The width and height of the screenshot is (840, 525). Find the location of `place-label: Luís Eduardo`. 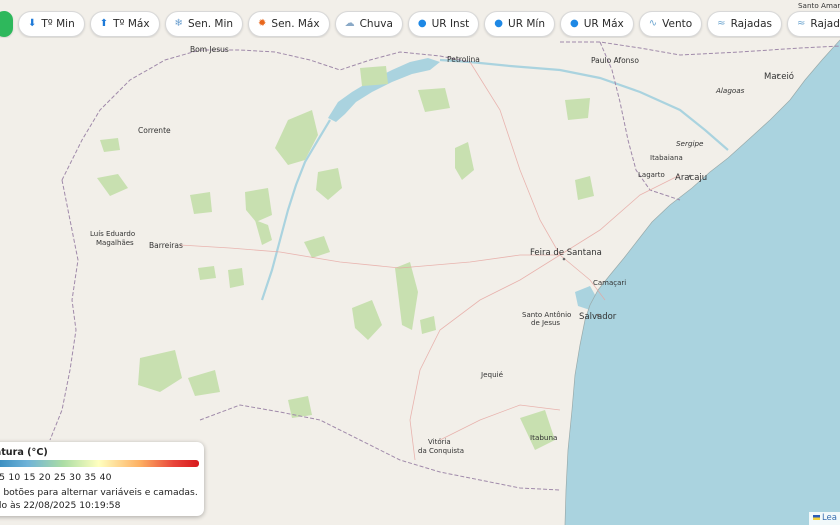

place-label: Luís Eduardo is located at coordinates (112, 234).